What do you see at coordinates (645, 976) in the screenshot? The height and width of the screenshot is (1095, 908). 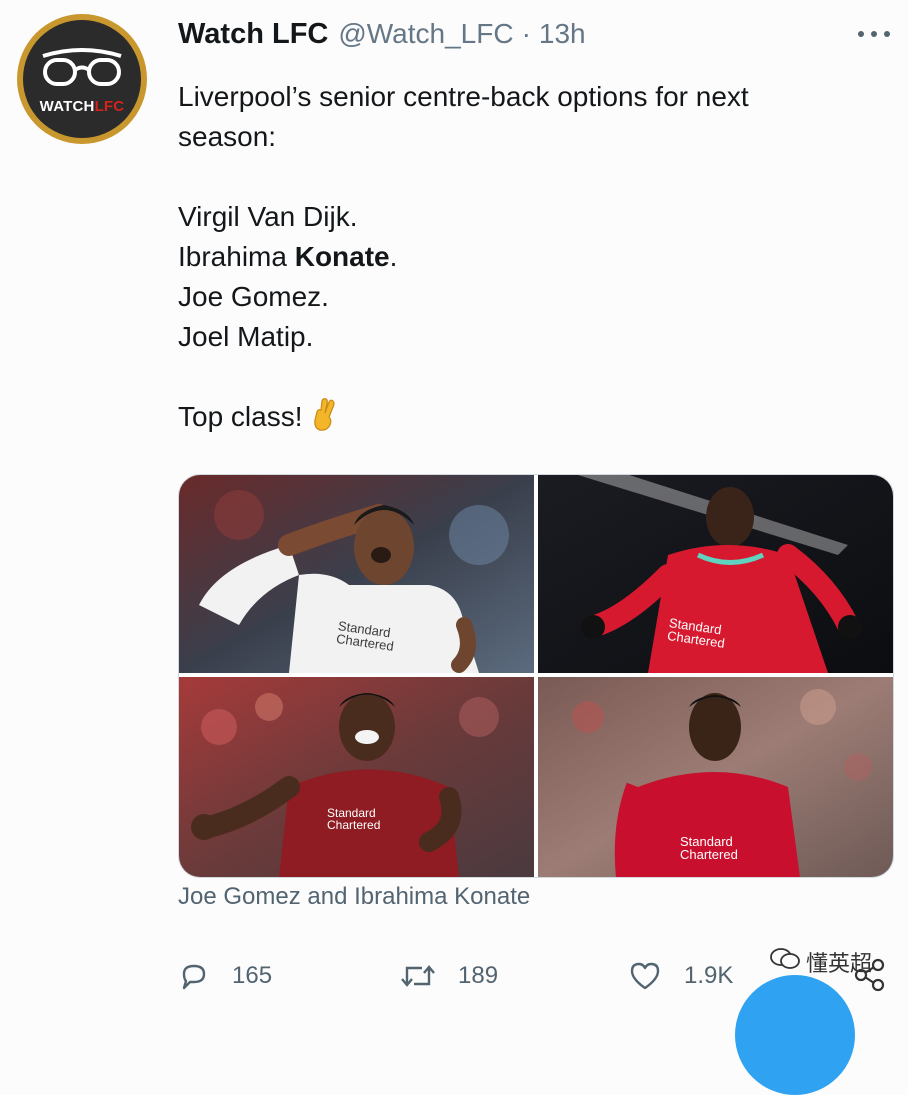 I see `heart-icon` at bounding box center [645, 976].